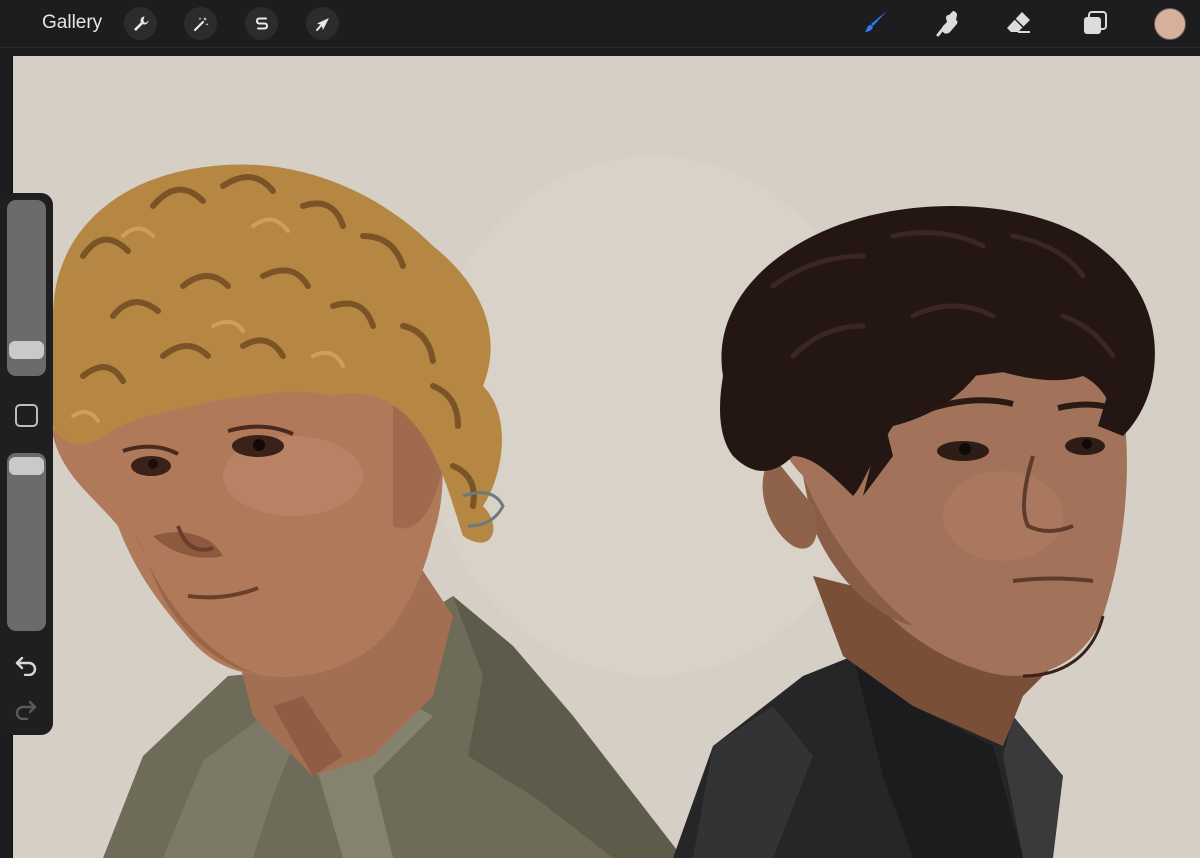 Image resolution: width=1200 pixels, height=858 pixels. What do you see at coordinates (261, 23) in the screenshot?
I see `selection-s-icon` at bounding box center [261, 23].